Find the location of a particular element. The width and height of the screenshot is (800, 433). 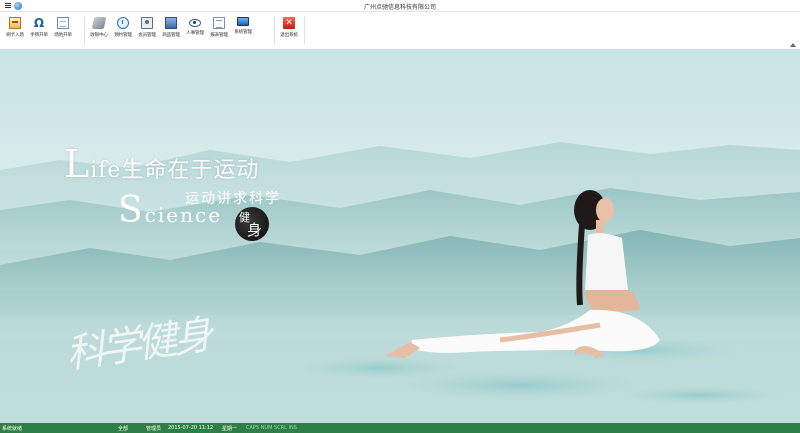

exit-system-label: 退出系统 is located at coordinates (289, 35).